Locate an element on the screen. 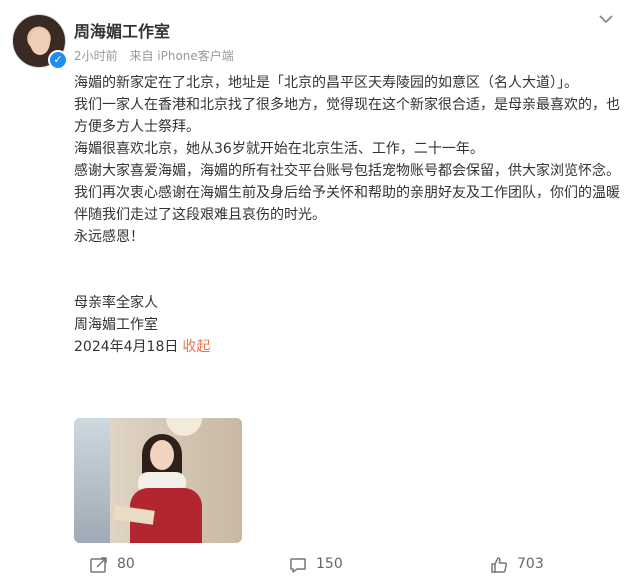 The height and width of the screenshot is (583, 630). post-header: ✓ 周海媚工作室 2小时前 来自 iPhone客户端 is located at coordinates (315, 36).